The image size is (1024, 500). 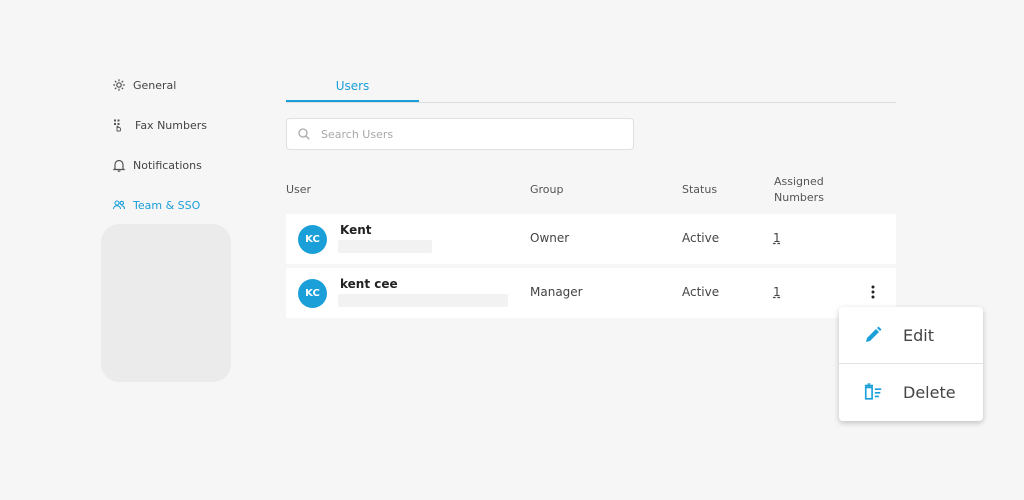 What do you see at coordinates (873, 392) in the screenshot?
I see `trash-icon` at bounding box center [873, 392].